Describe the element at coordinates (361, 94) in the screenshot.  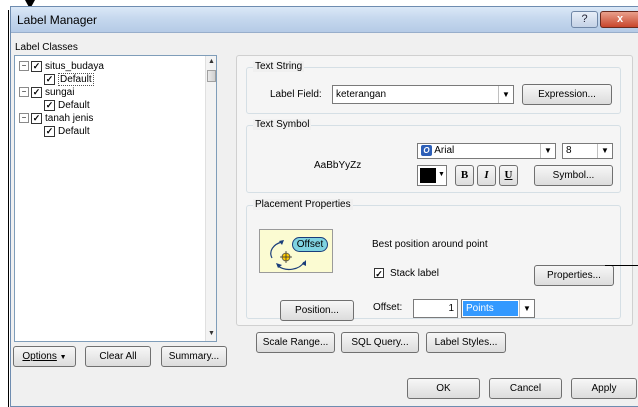
I see `label-field-value: keterangan` at that location.